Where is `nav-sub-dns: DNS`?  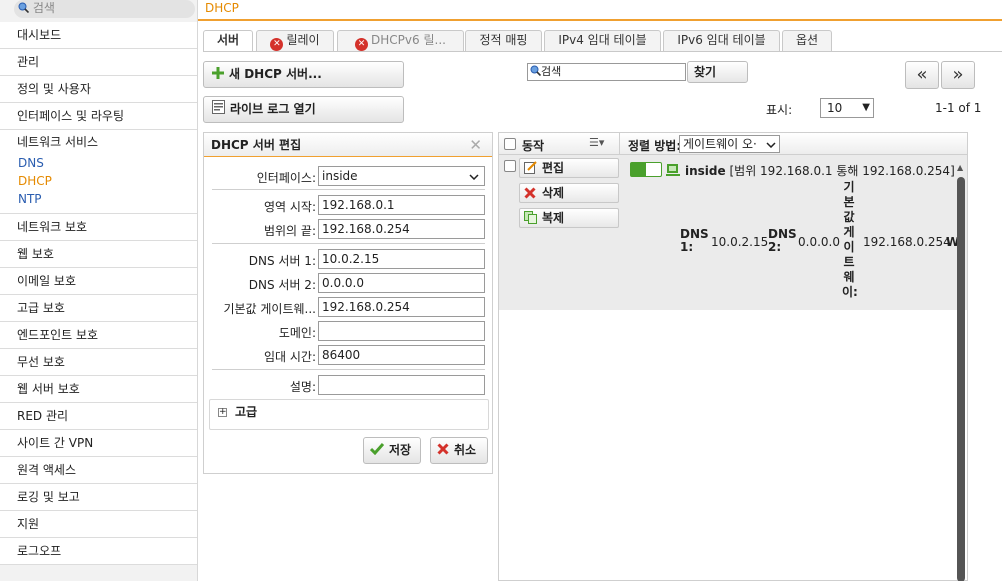
nav-sub-dns: DNS is located at coordinates (98, 163).